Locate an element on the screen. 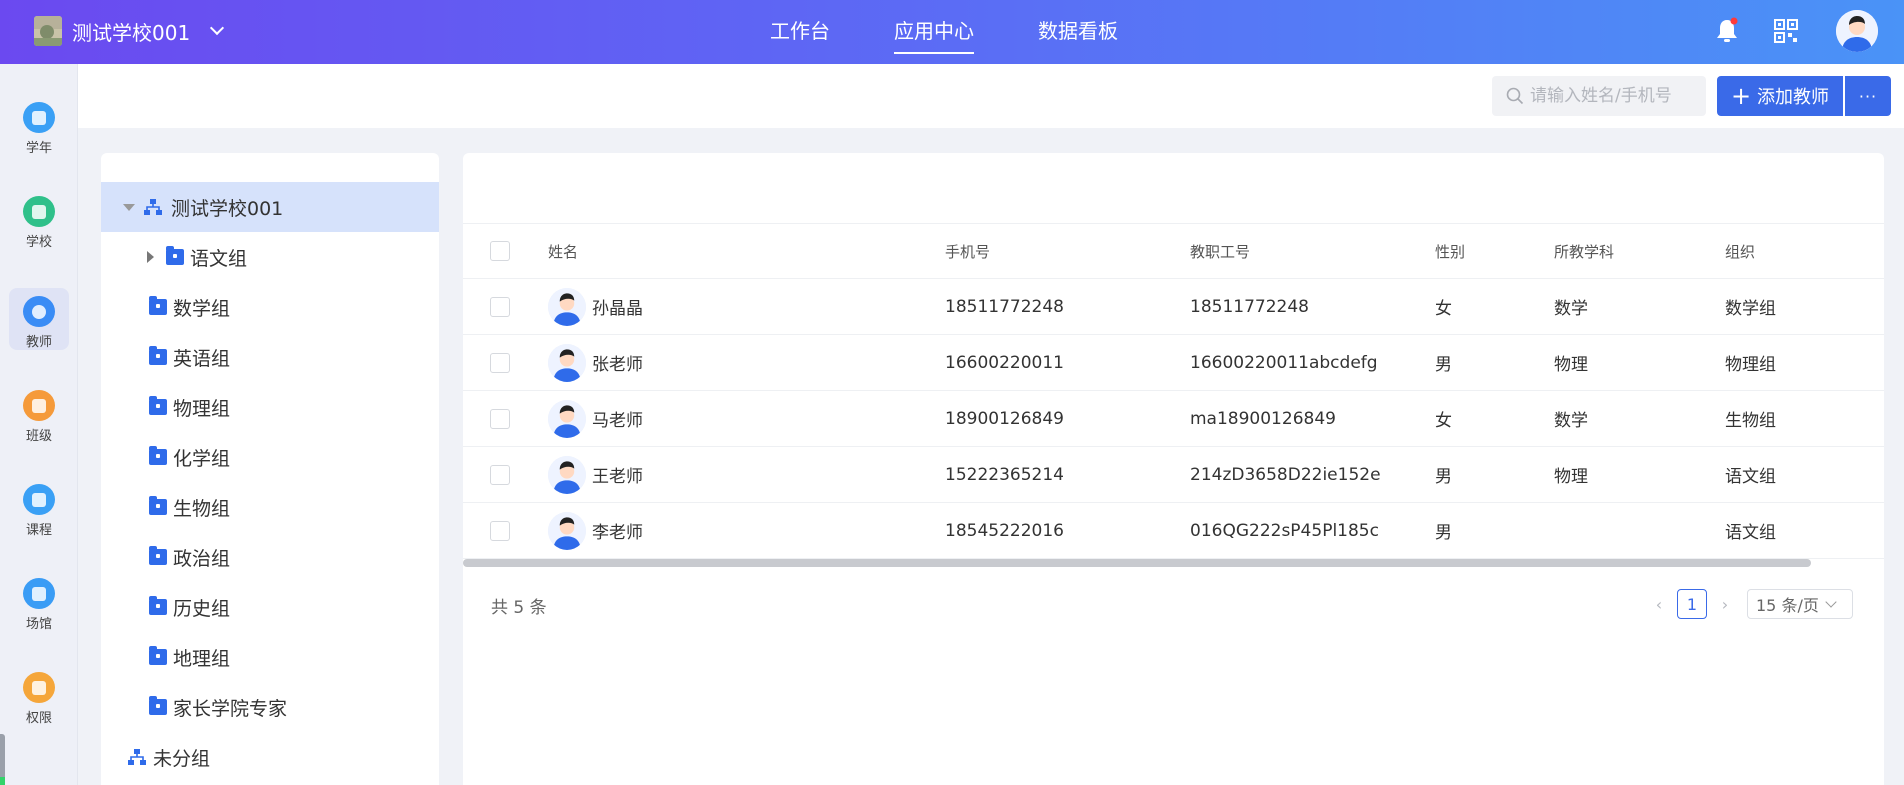 The width and height of the screenshot is (1904, 785). table-row: 李老师 18545222016 016QG222sP45Pl185c 男 语文组 is located at coordinates (1173, 531).